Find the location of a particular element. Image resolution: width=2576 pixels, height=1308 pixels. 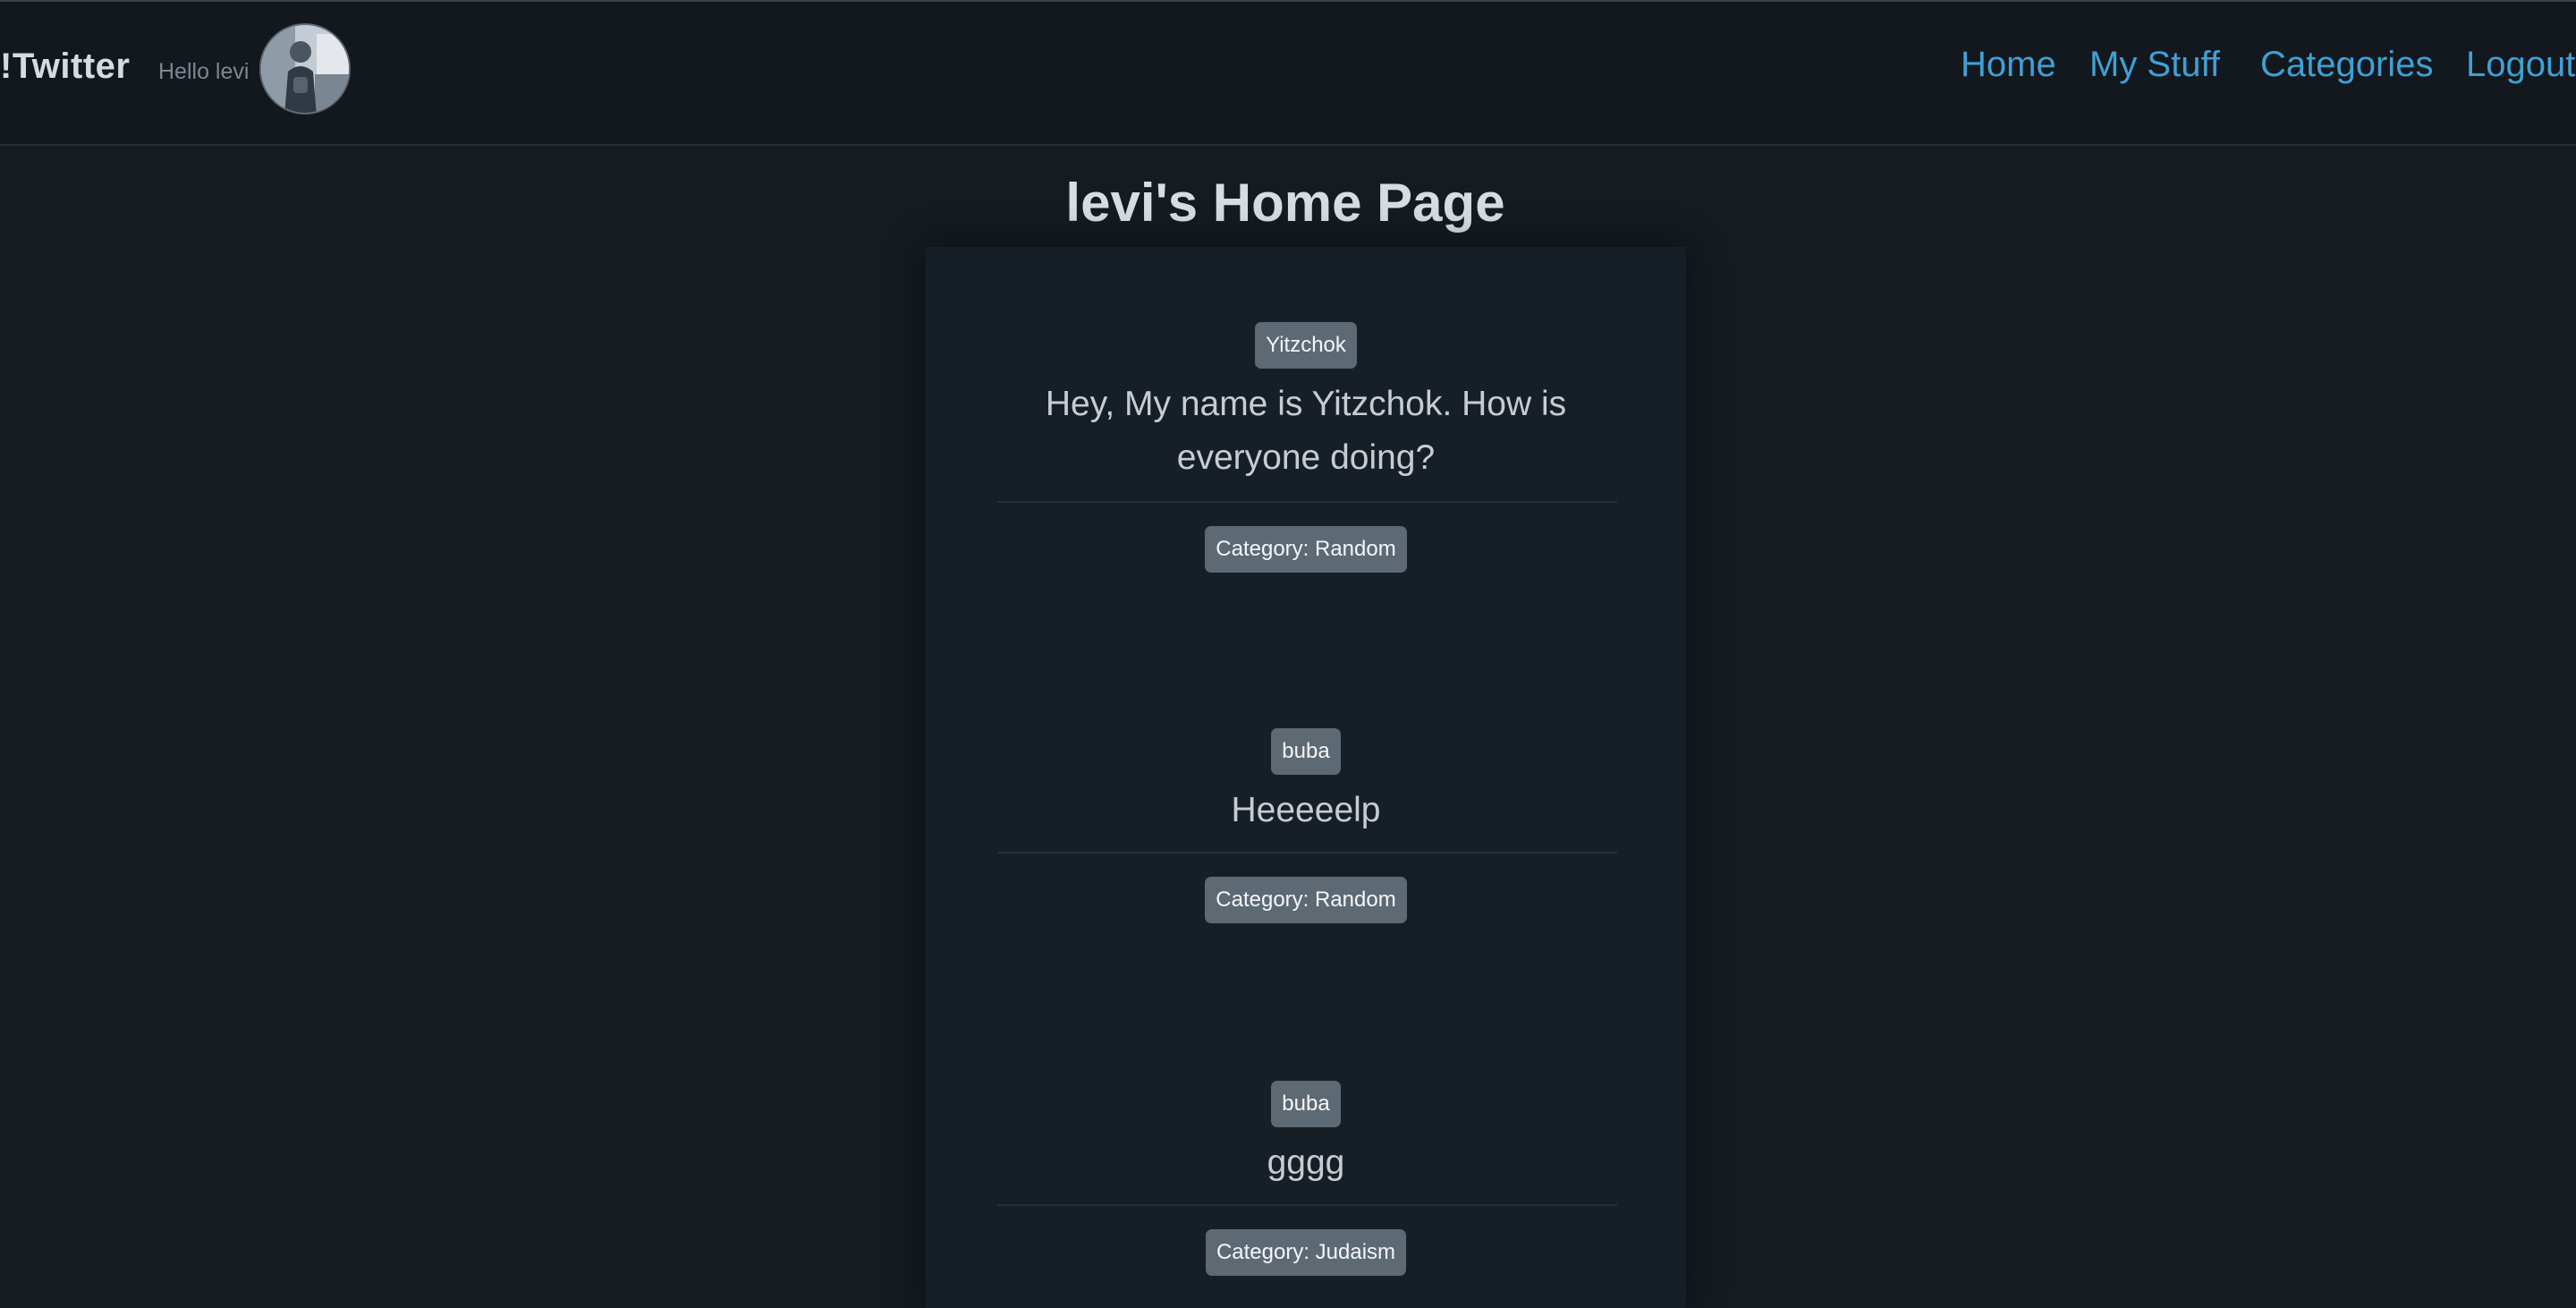

author-badge: Yitzchok is located at coordinates (1306, 345).